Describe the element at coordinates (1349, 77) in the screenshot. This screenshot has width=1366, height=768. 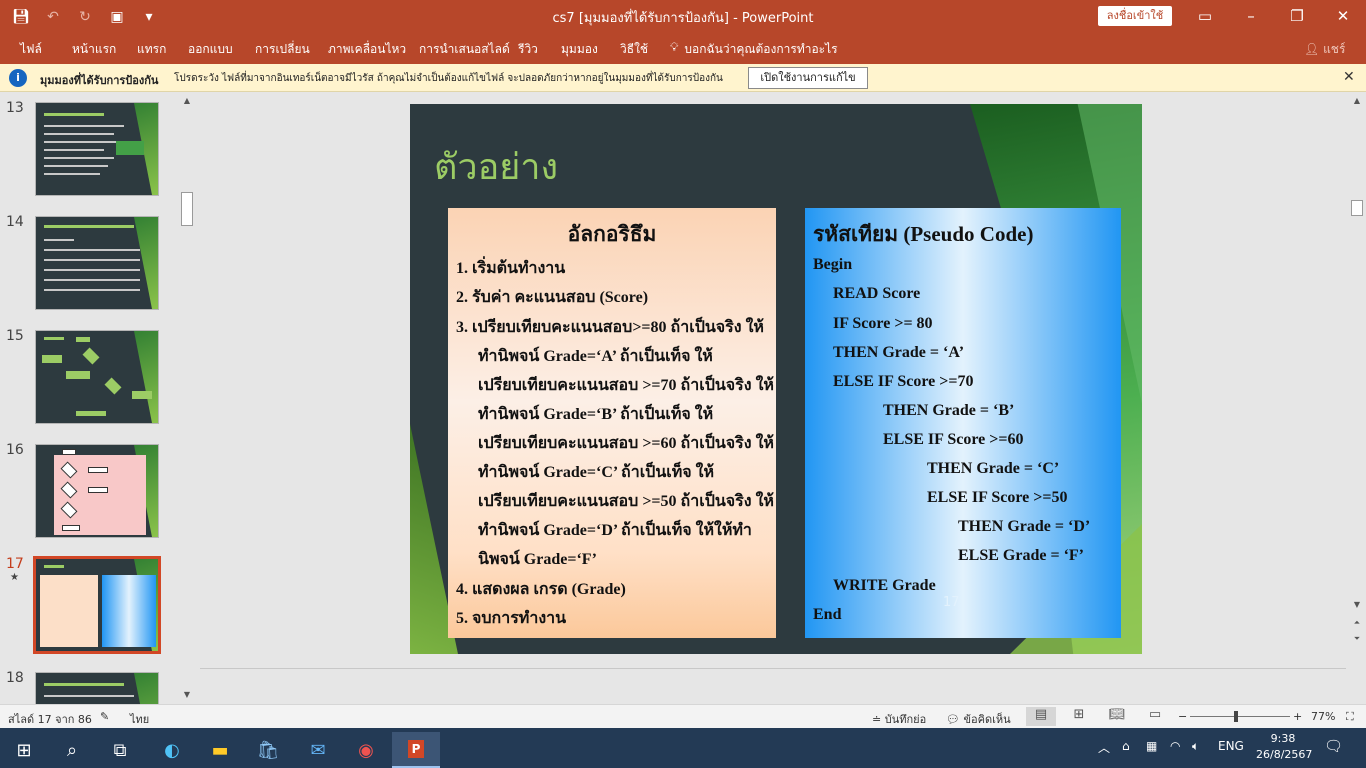
I see `close-bar-icon: ✕` at that location.